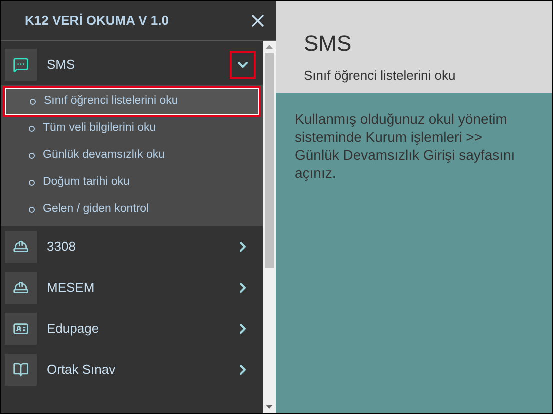 This screenshot has width=553, height=414. What do you see at coordinates (139, 246) in the screenshot?
I see `menu-item-label: 3308` at bounding box center [139, 246].